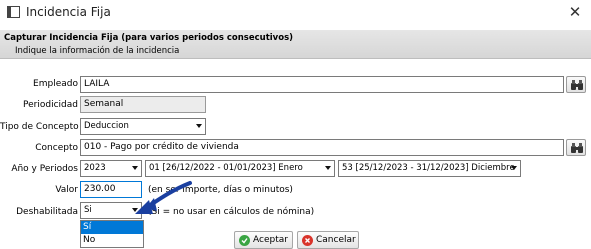 This screenshot has width=591, height=249. What do you see at coordinates (295, 12) in the screenshot?
I see `title-bar: Incidencia Fija ✕` at bounding box center [295, 12].